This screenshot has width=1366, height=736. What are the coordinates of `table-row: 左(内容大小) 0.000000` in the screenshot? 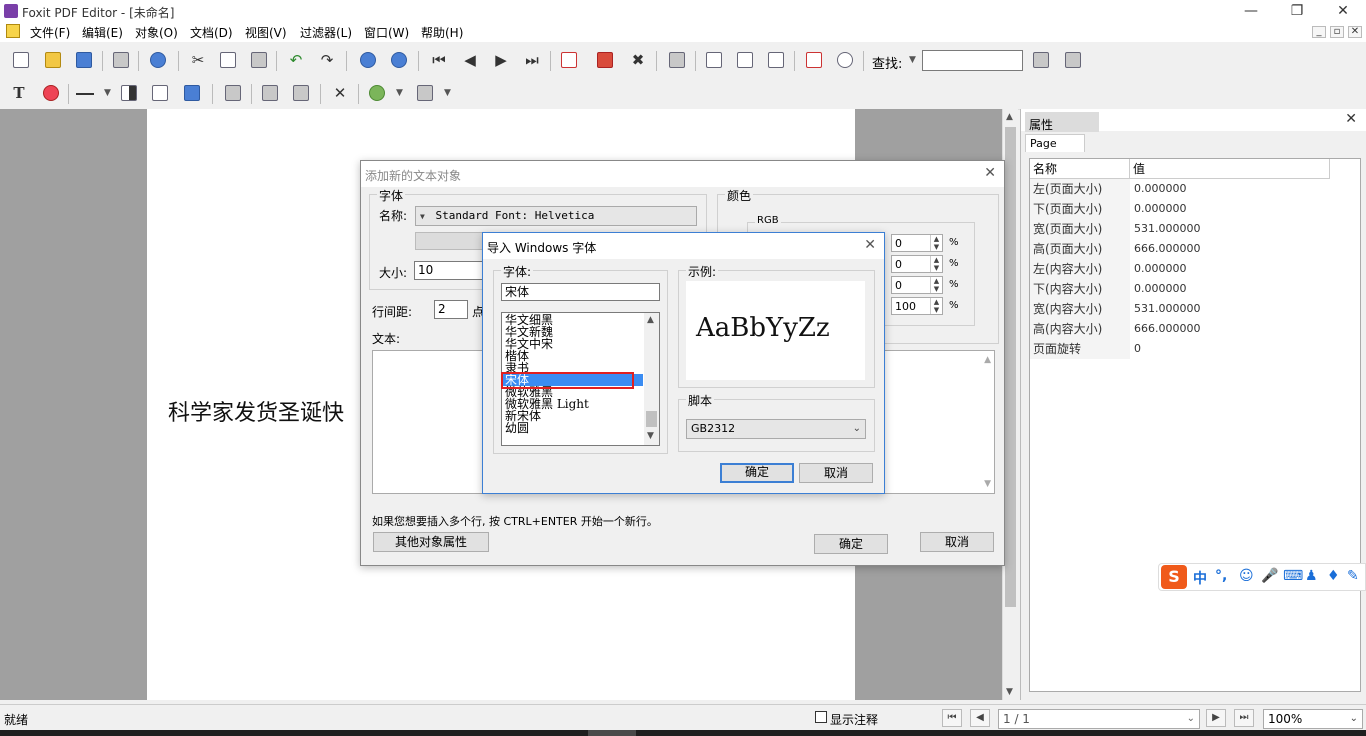 It's located at (1195, 269).